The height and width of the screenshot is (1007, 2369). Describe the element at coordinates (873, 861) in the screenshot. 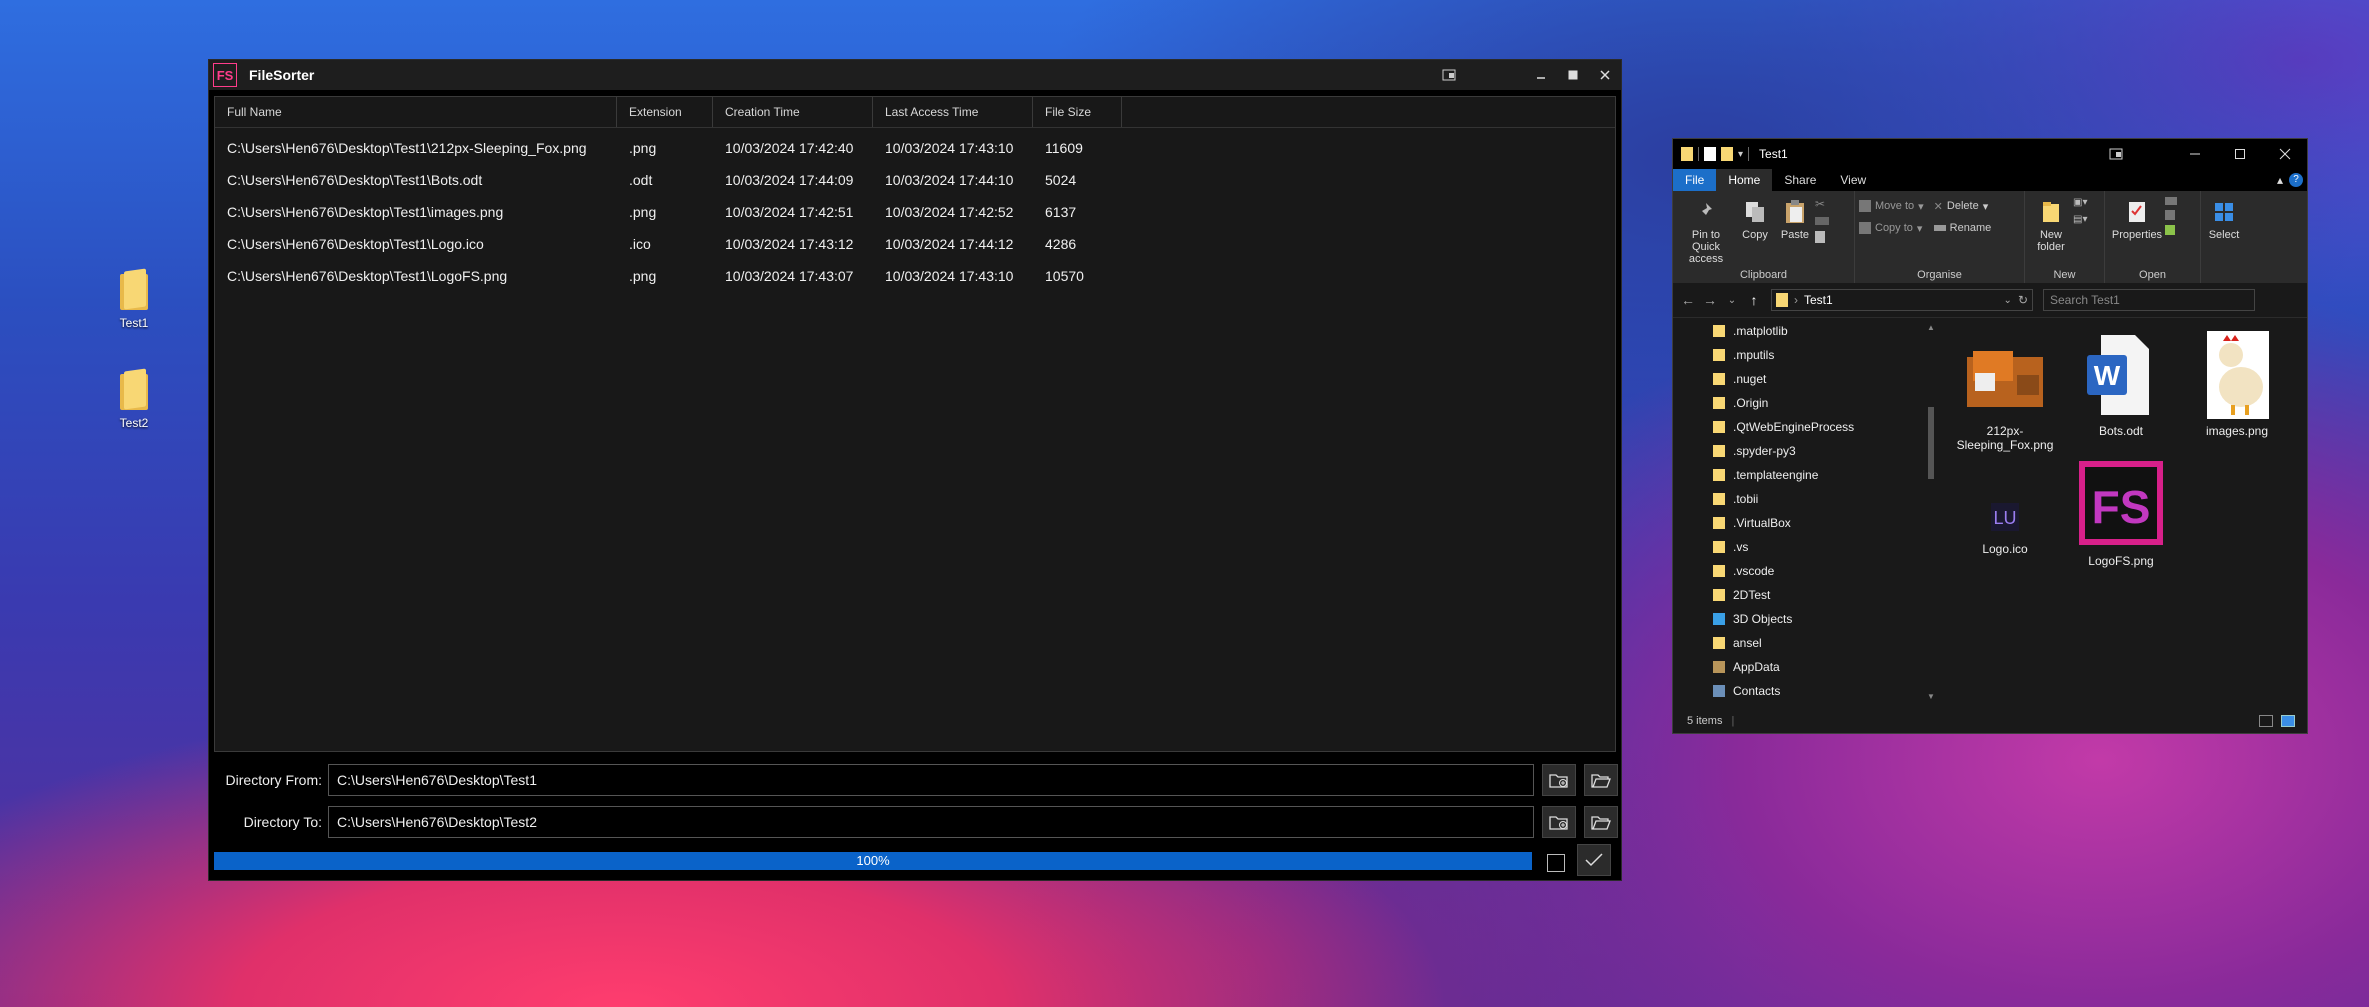

I see `progress-bar: 100%` at that location.